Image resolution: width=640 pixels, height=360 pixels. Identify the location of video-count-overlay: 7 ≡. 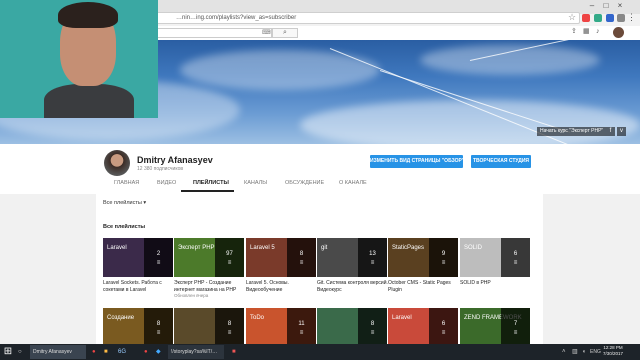
(515, 327).